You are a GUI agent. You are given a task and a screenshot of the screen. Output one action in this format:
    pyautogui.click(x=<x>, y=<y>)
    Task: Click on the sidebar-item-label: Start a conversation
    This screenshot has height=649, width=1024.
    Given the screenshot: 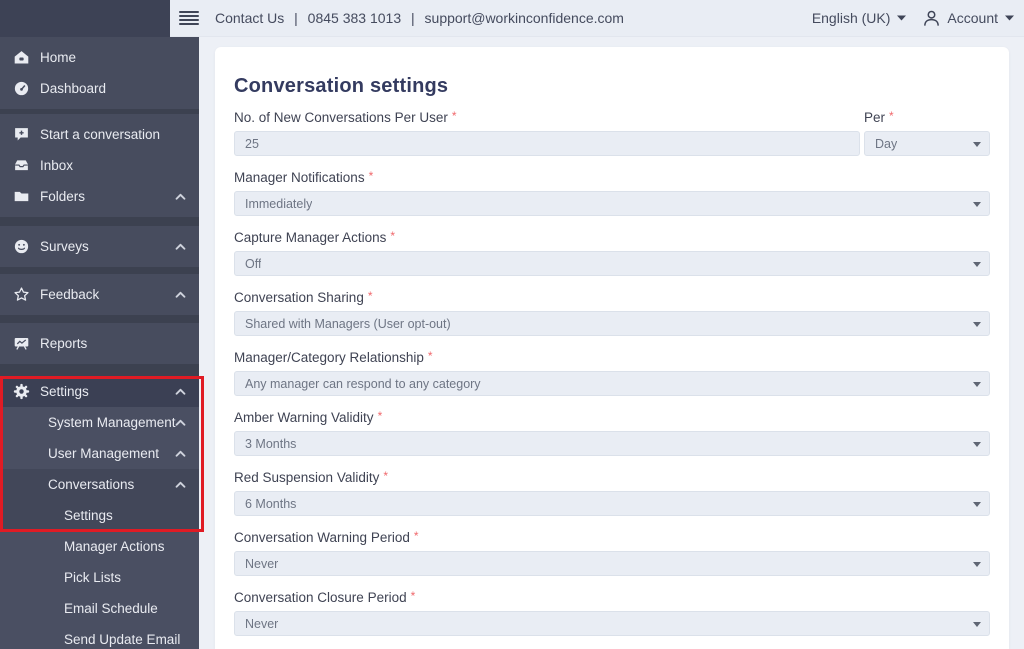 What is the action you would take?
    pyautogui.click(x=100, y=134)
    